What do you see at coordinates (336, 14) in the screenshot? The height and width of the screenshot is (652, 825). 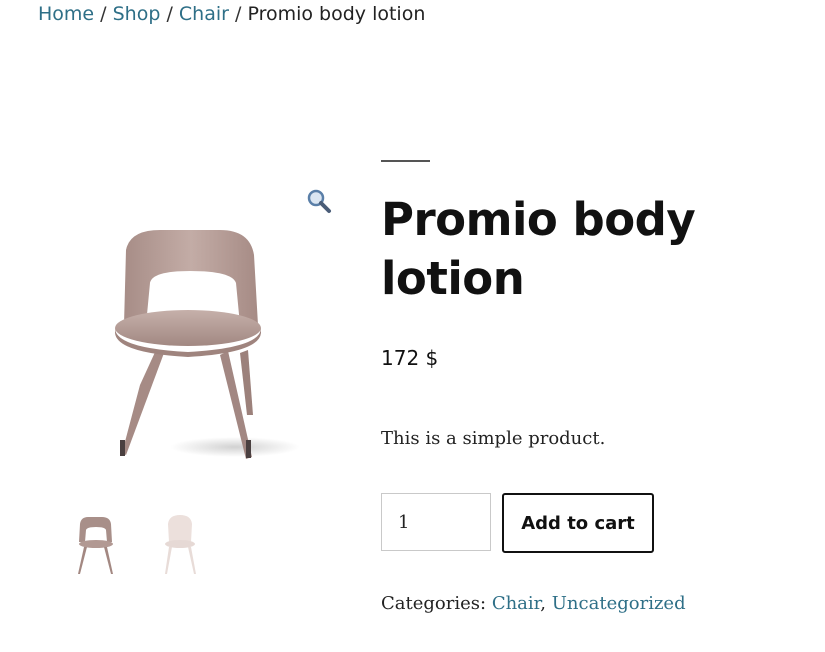 I see `breadcrumb-current: Promio body lotion` at bounding box center [336, 14].